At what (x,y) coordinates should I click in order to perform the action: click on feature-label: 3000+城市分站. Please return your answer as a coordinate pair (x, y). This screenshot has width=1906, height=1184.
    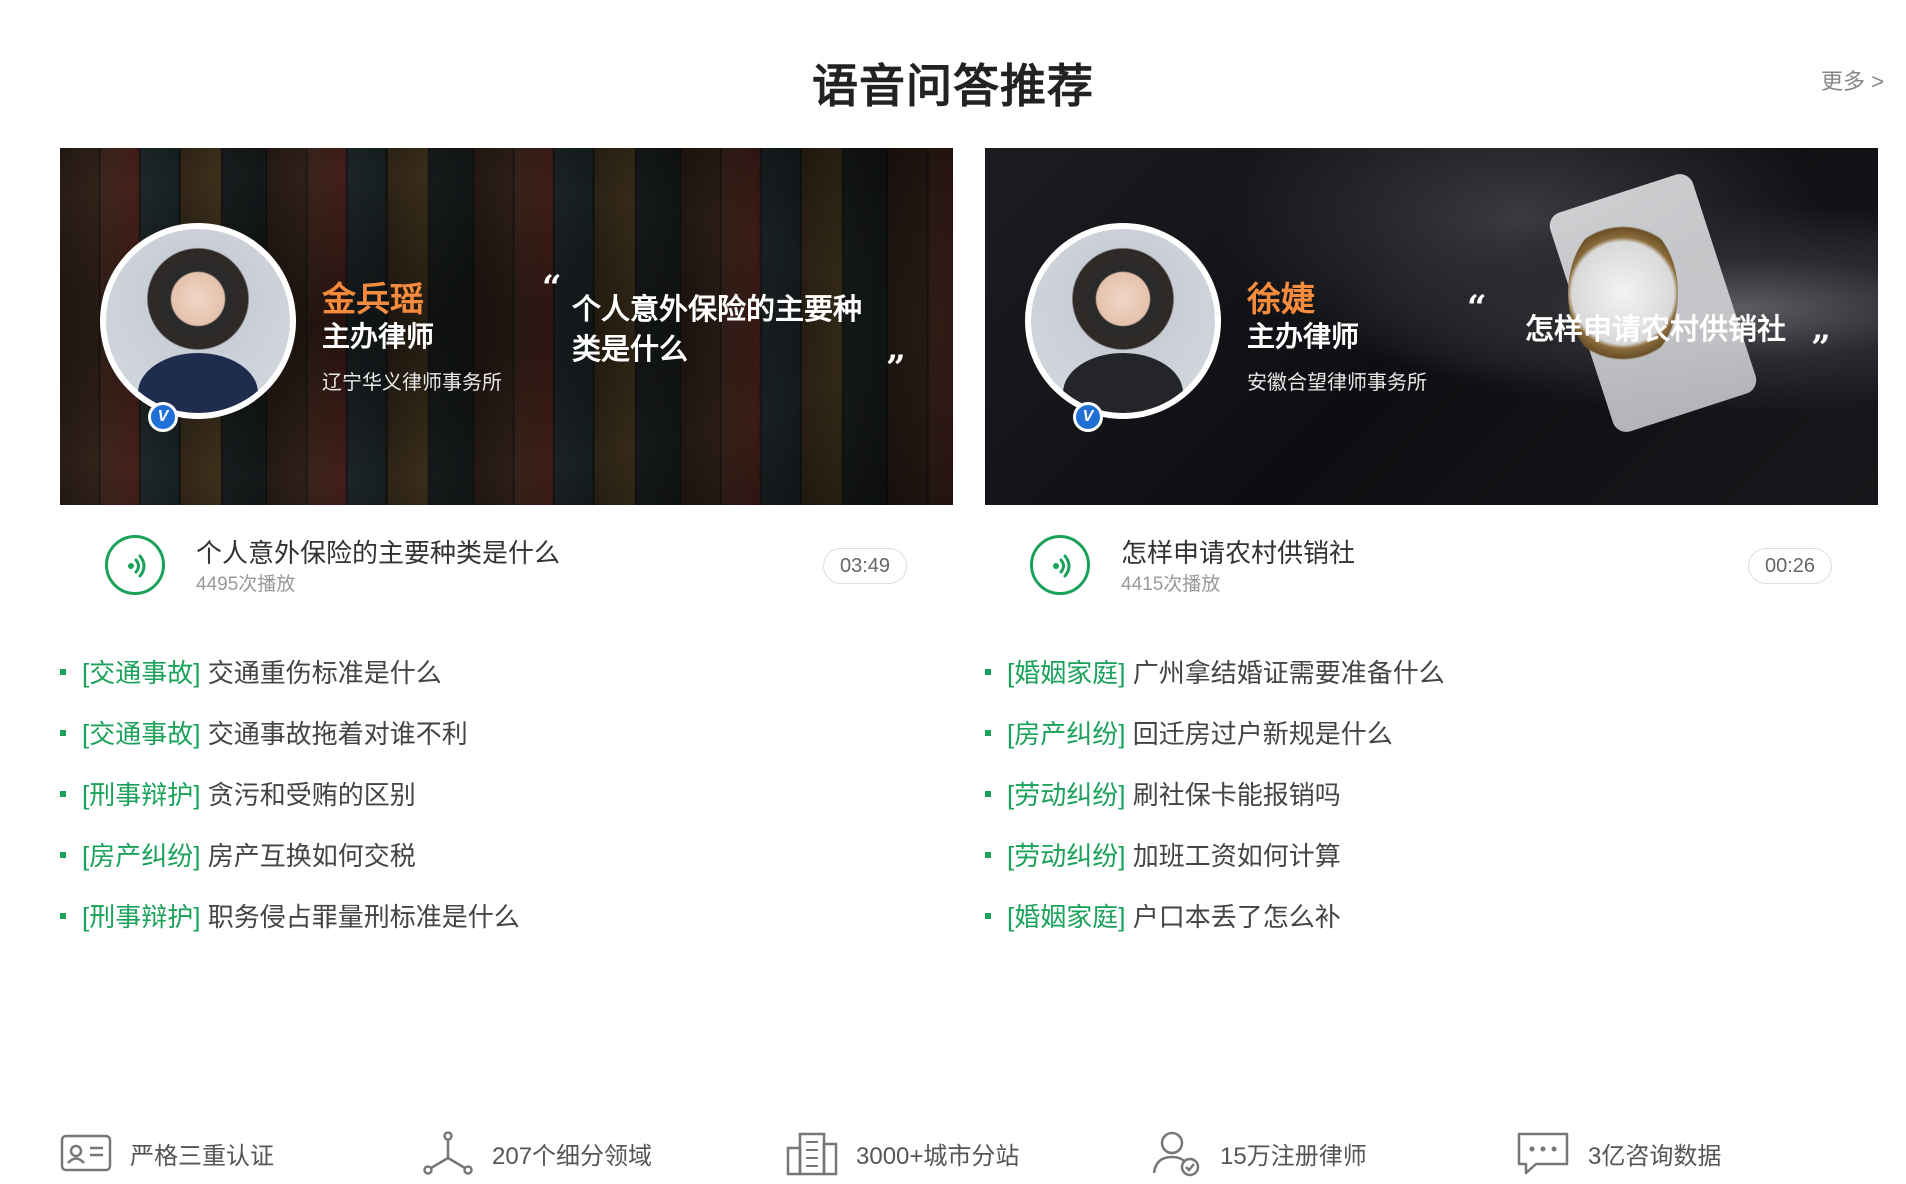
    Looking at the image, I should click on (938, 1156).